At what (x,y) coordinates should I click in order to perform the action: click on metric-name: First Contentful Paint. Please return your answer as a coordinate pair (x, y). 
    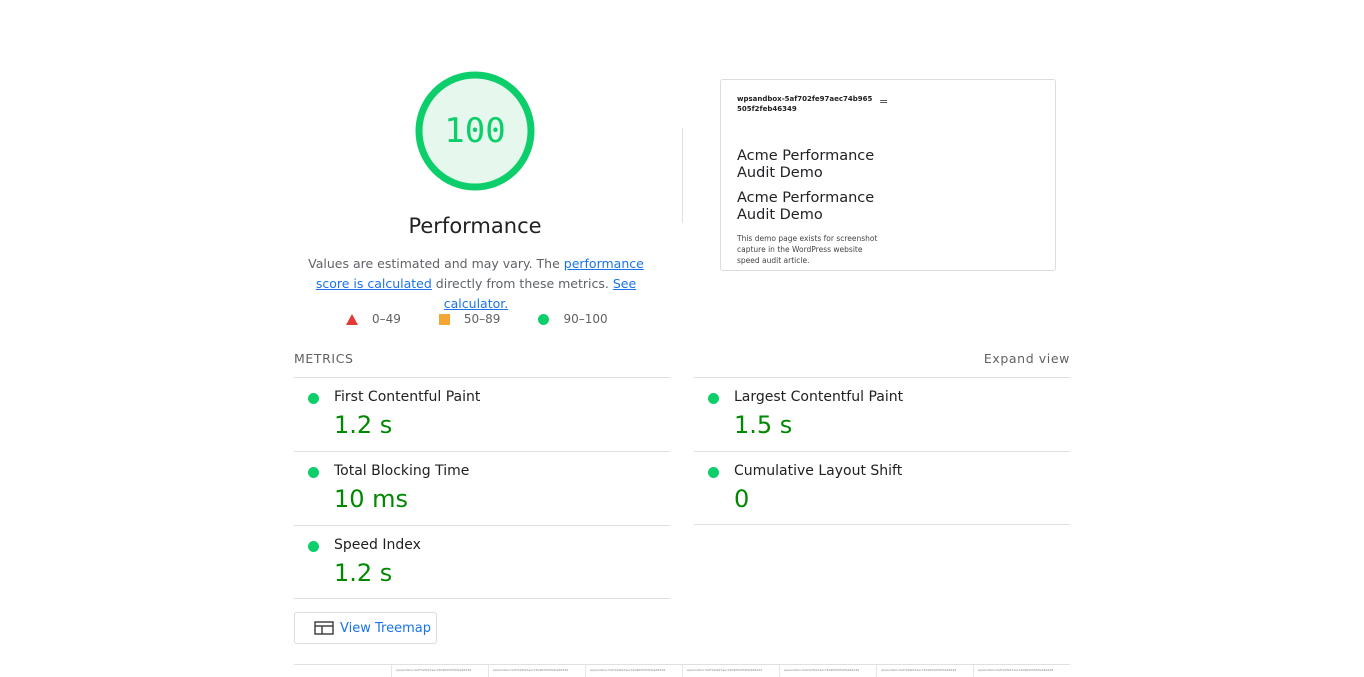
    Looking at the image, I should click on (407, 397).